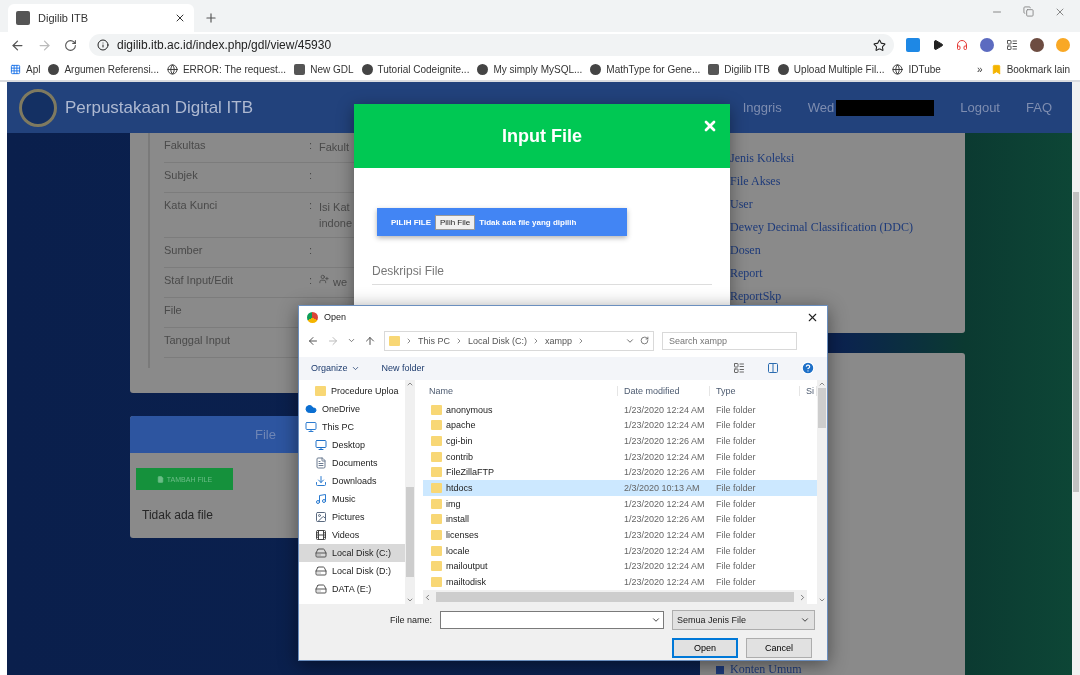 The image size is (1080, 675). What do you see at coordinates (1028, 11) in the screenshot?
I see `restore-icon` at bounding box center [1028, 11].